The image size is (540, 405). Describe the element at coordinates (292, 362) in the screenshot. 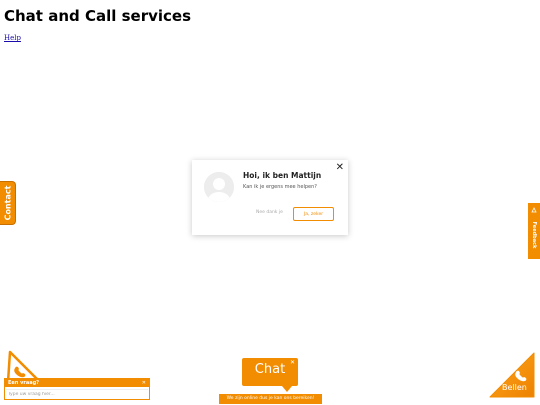

I see `chat-bubble-close-icon: ✕` at that location.